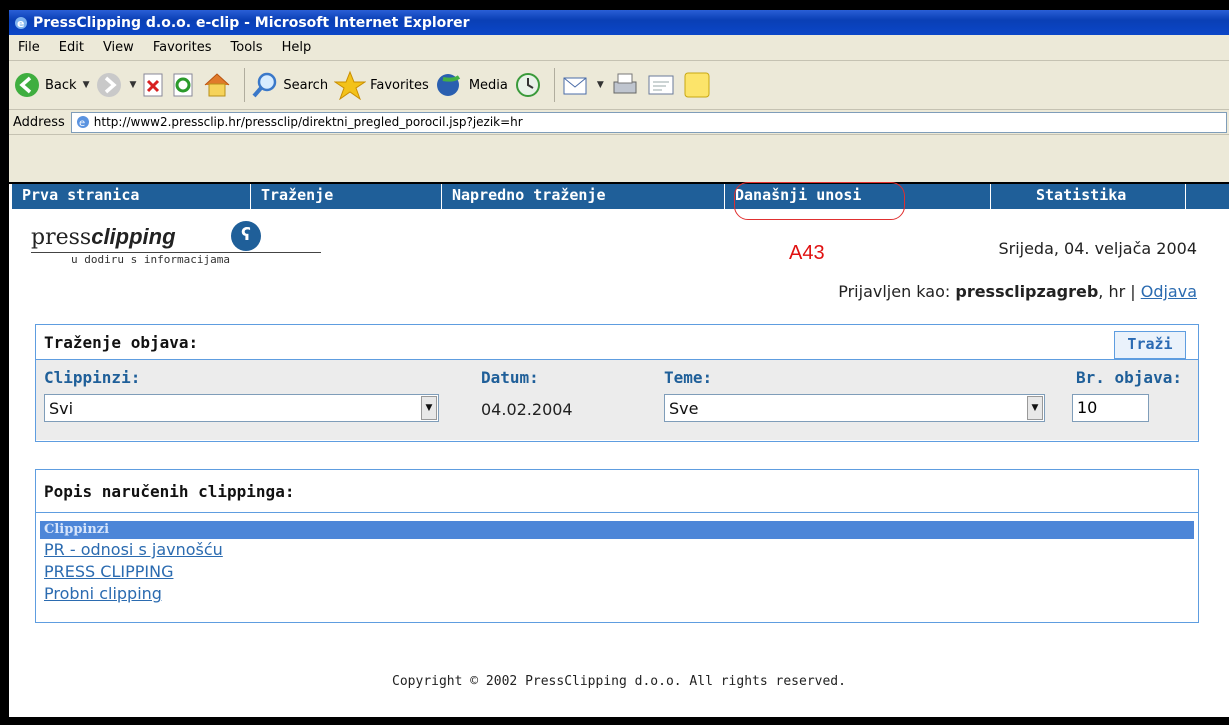  Describe the element at coordinates (854, 408) in the screenshot. I see `teme-select: Sve ▼` at that location.